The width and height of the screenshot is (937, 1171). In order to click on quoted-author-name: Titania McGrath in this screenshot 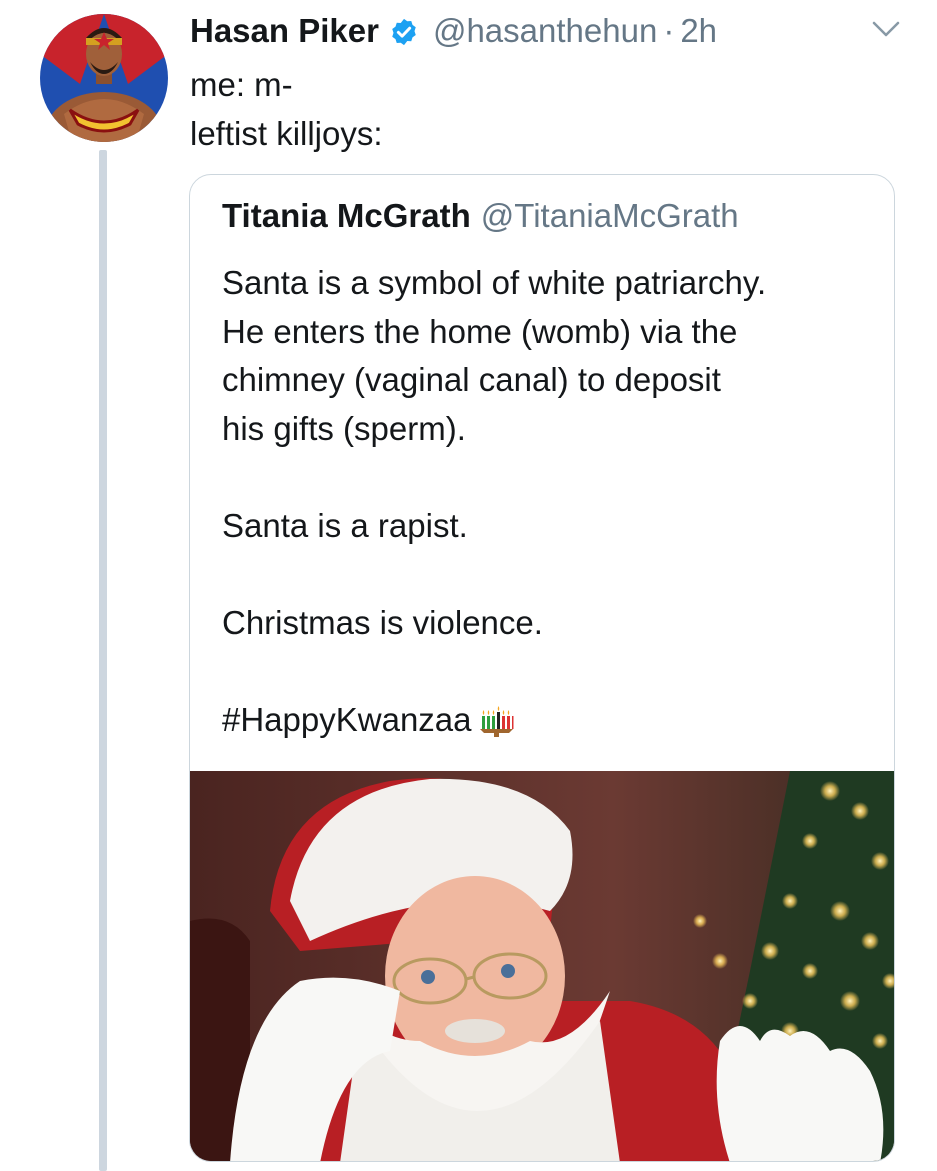, I will do `click(346, 215)`.